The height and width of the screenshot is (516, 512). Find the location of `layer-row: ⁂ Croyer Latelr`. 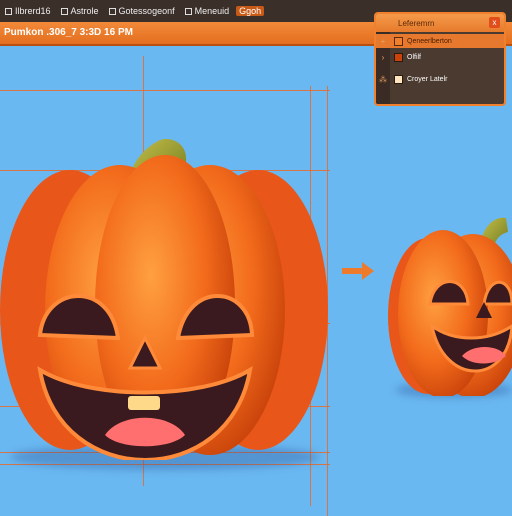

layer-row: ⁂ Croyer Latelr is located at coordinates (440, 79).